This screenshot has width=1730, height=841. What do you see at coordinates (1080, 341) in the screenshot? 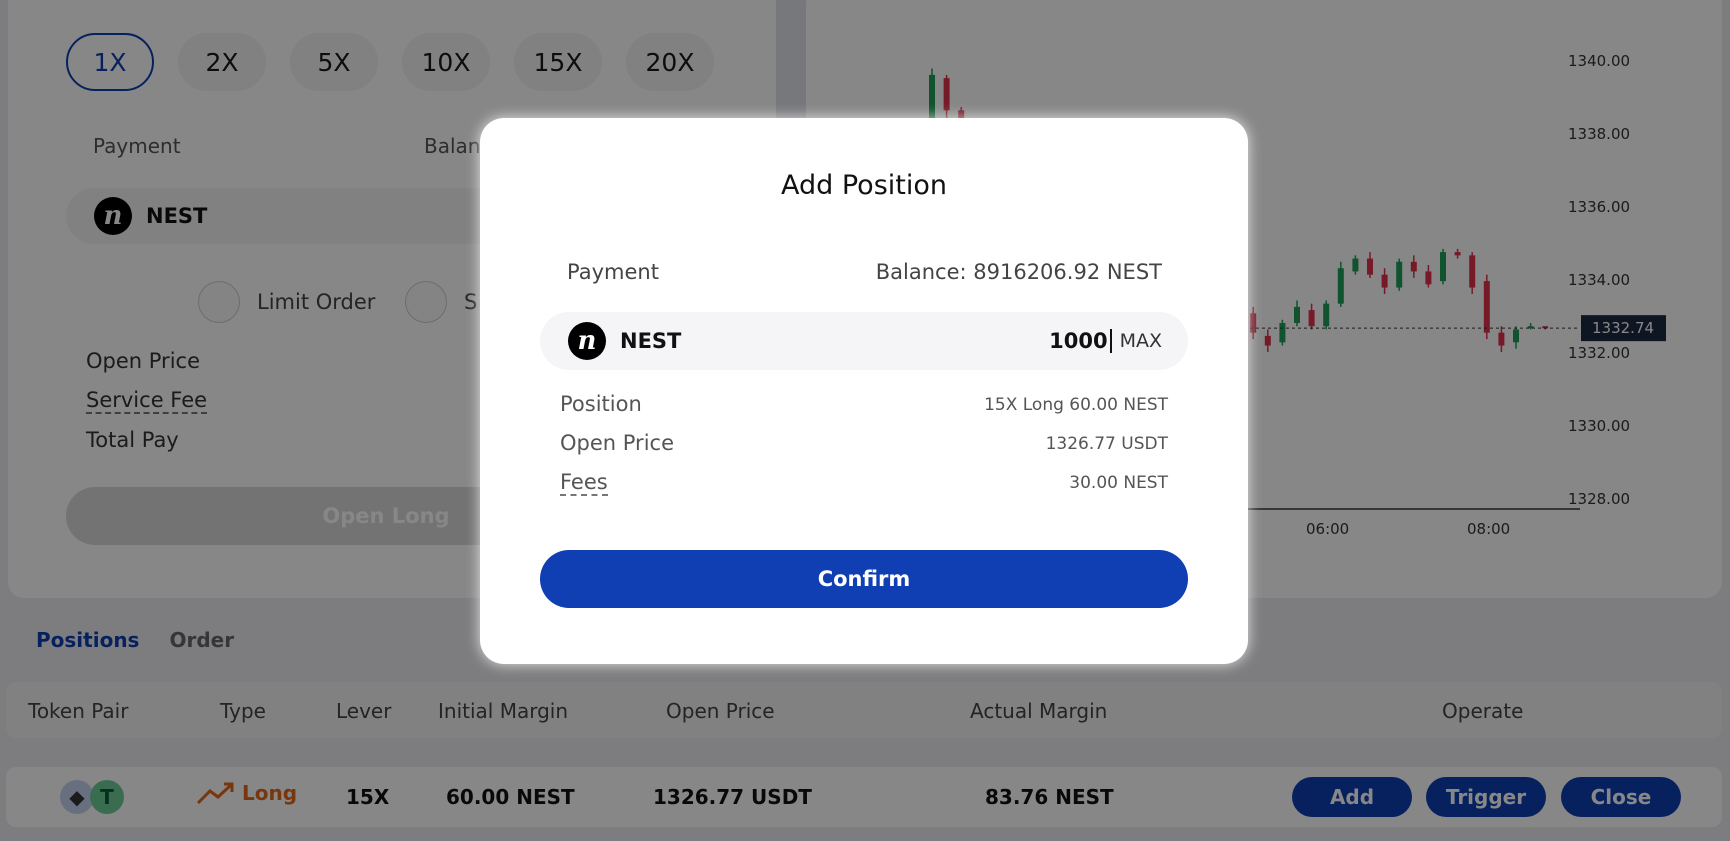
I see `amount-value: 1000` at bounding box center [1080, 341].